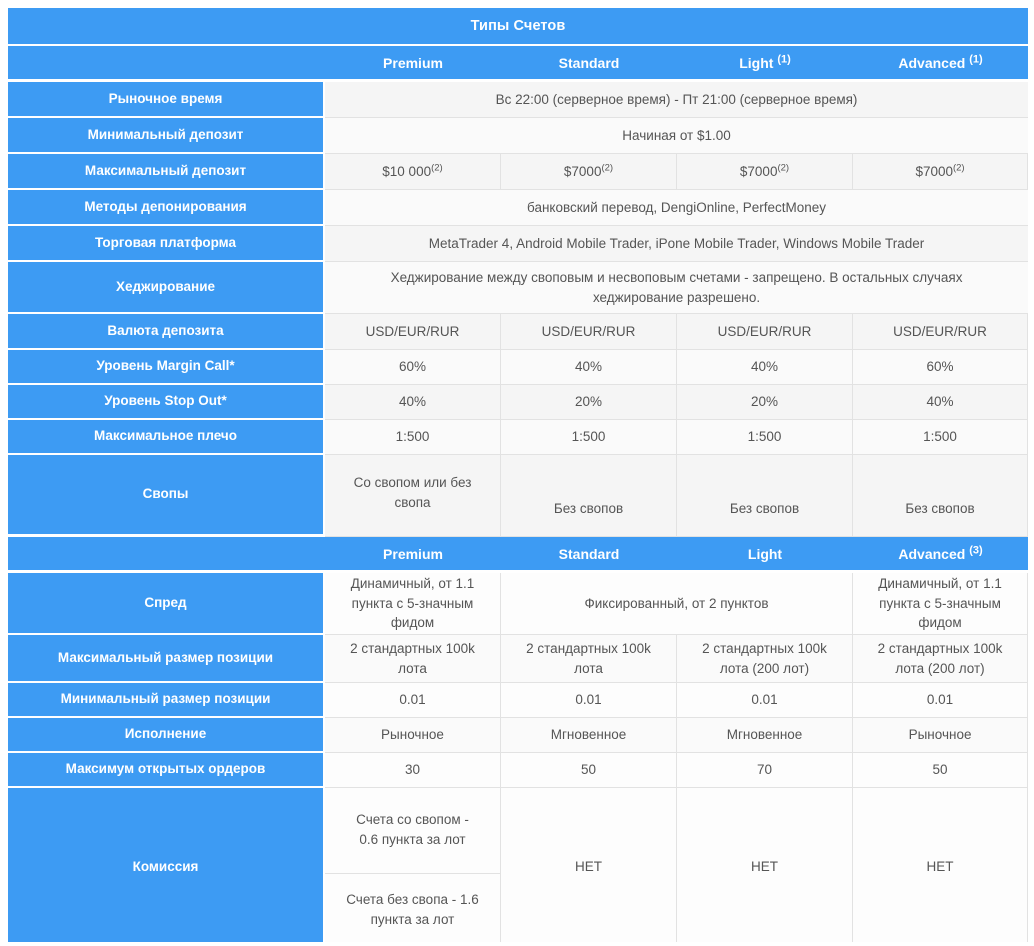  Describe the element at coordinates (589, 402) in the screenshot. I see `cell-stop-out-standard: 20%` at that location.